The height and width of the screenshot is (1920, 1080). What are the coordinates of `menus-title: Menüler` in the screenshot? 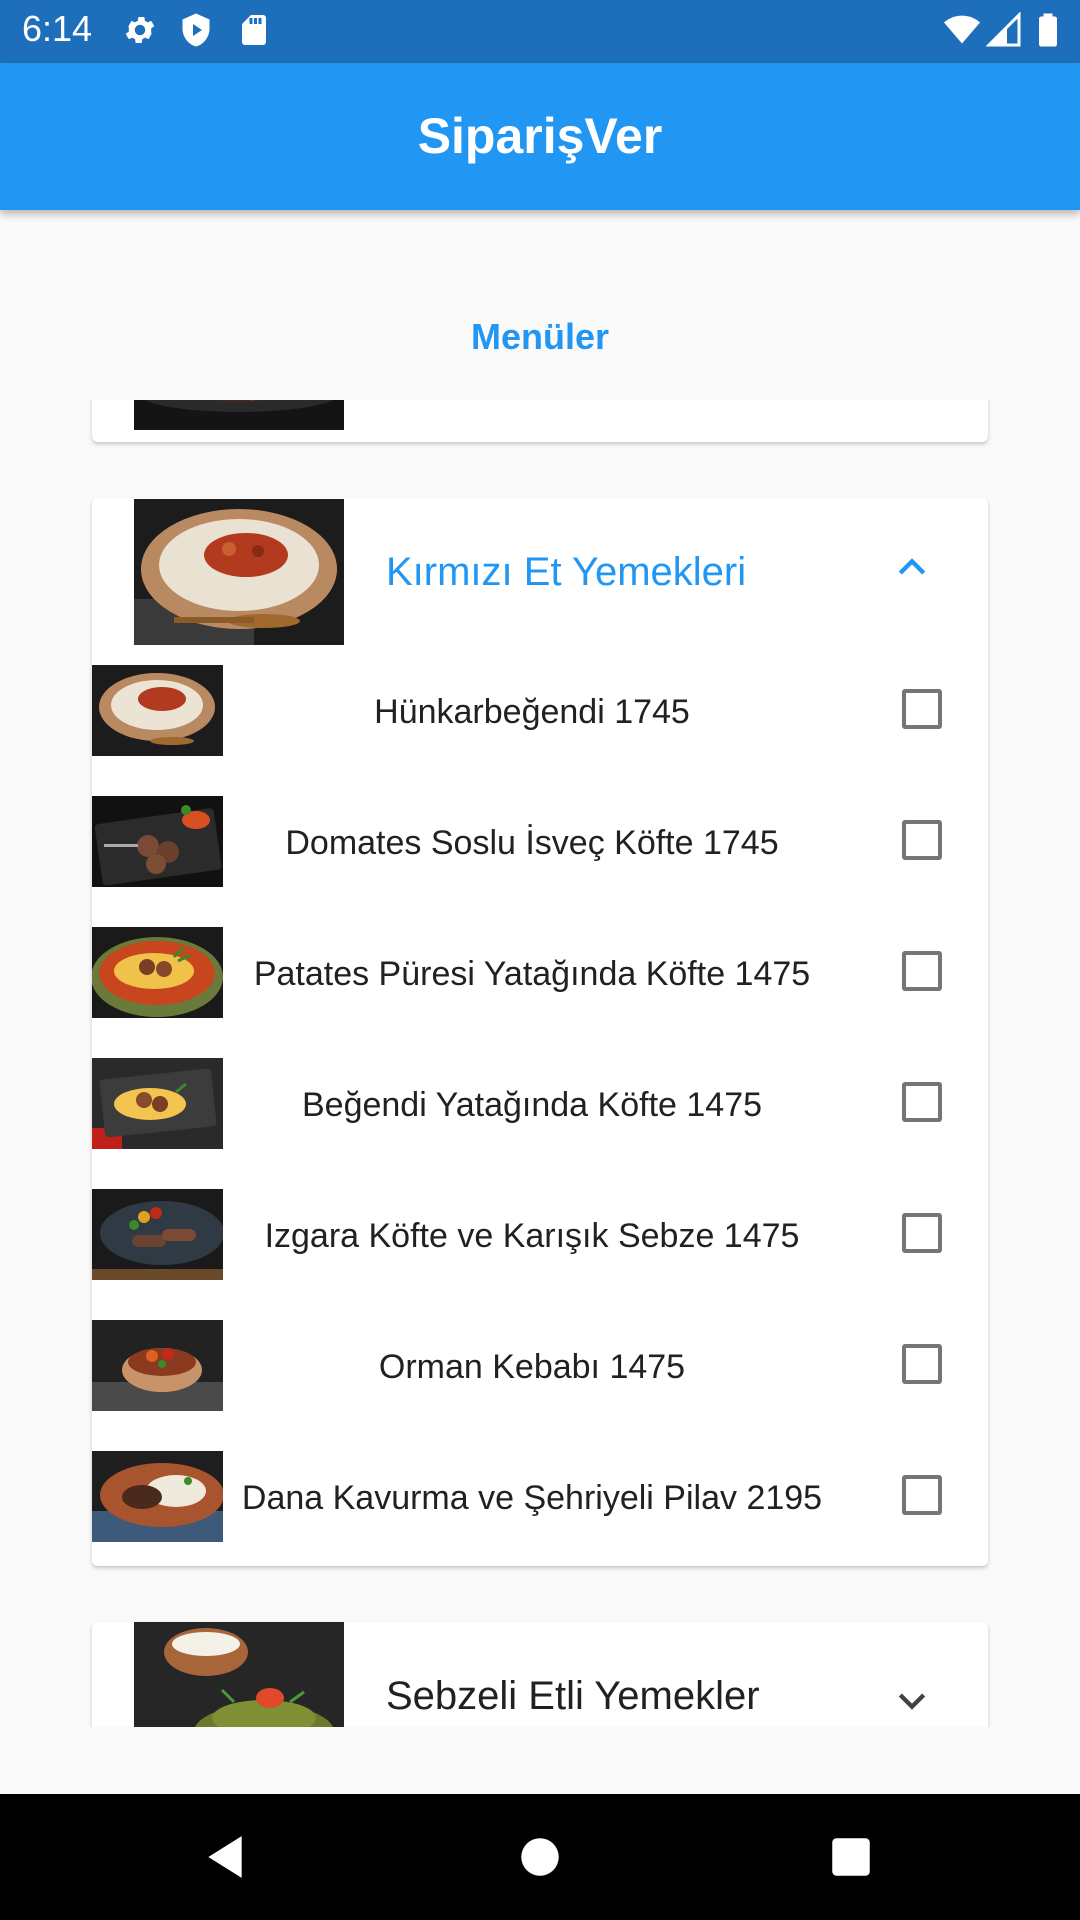 It's located at (540, 336).